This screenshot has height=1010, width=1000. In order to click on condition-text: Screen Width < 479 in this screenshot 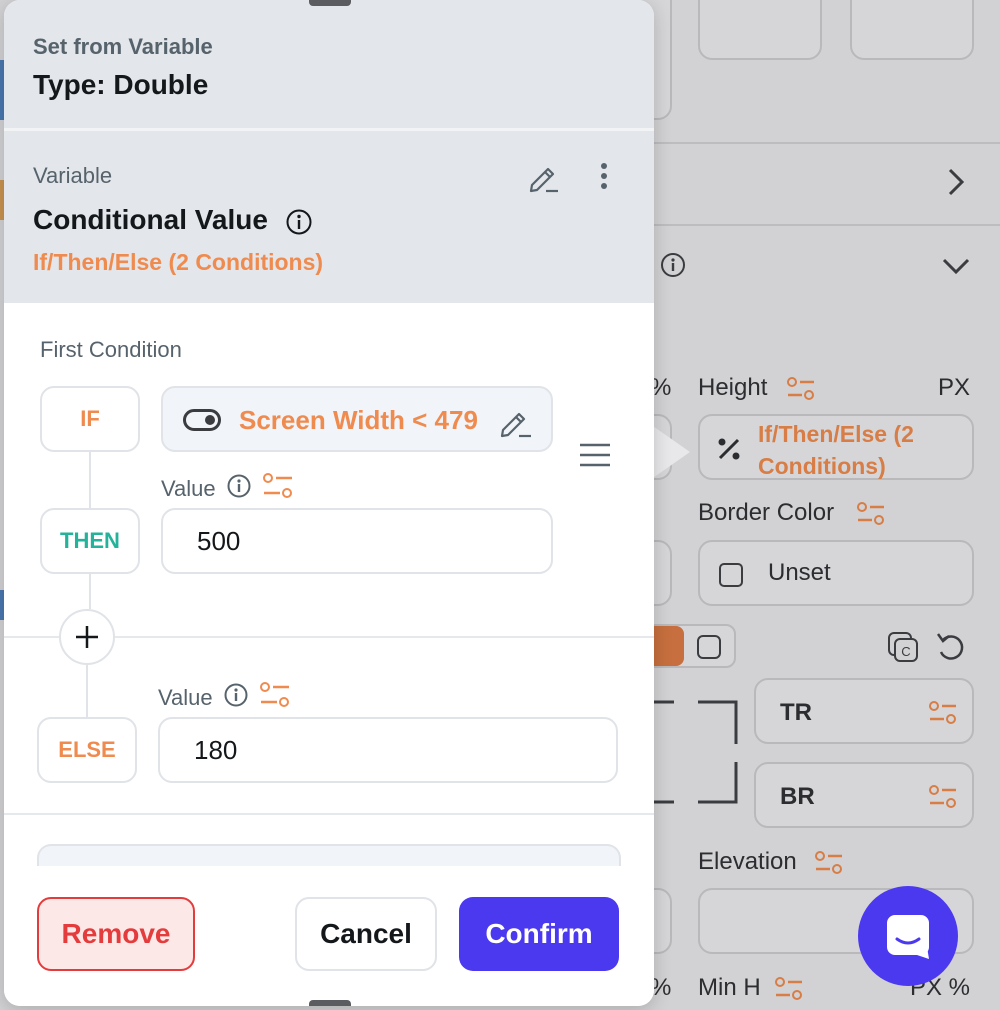, I will do `click(358, 420)`.